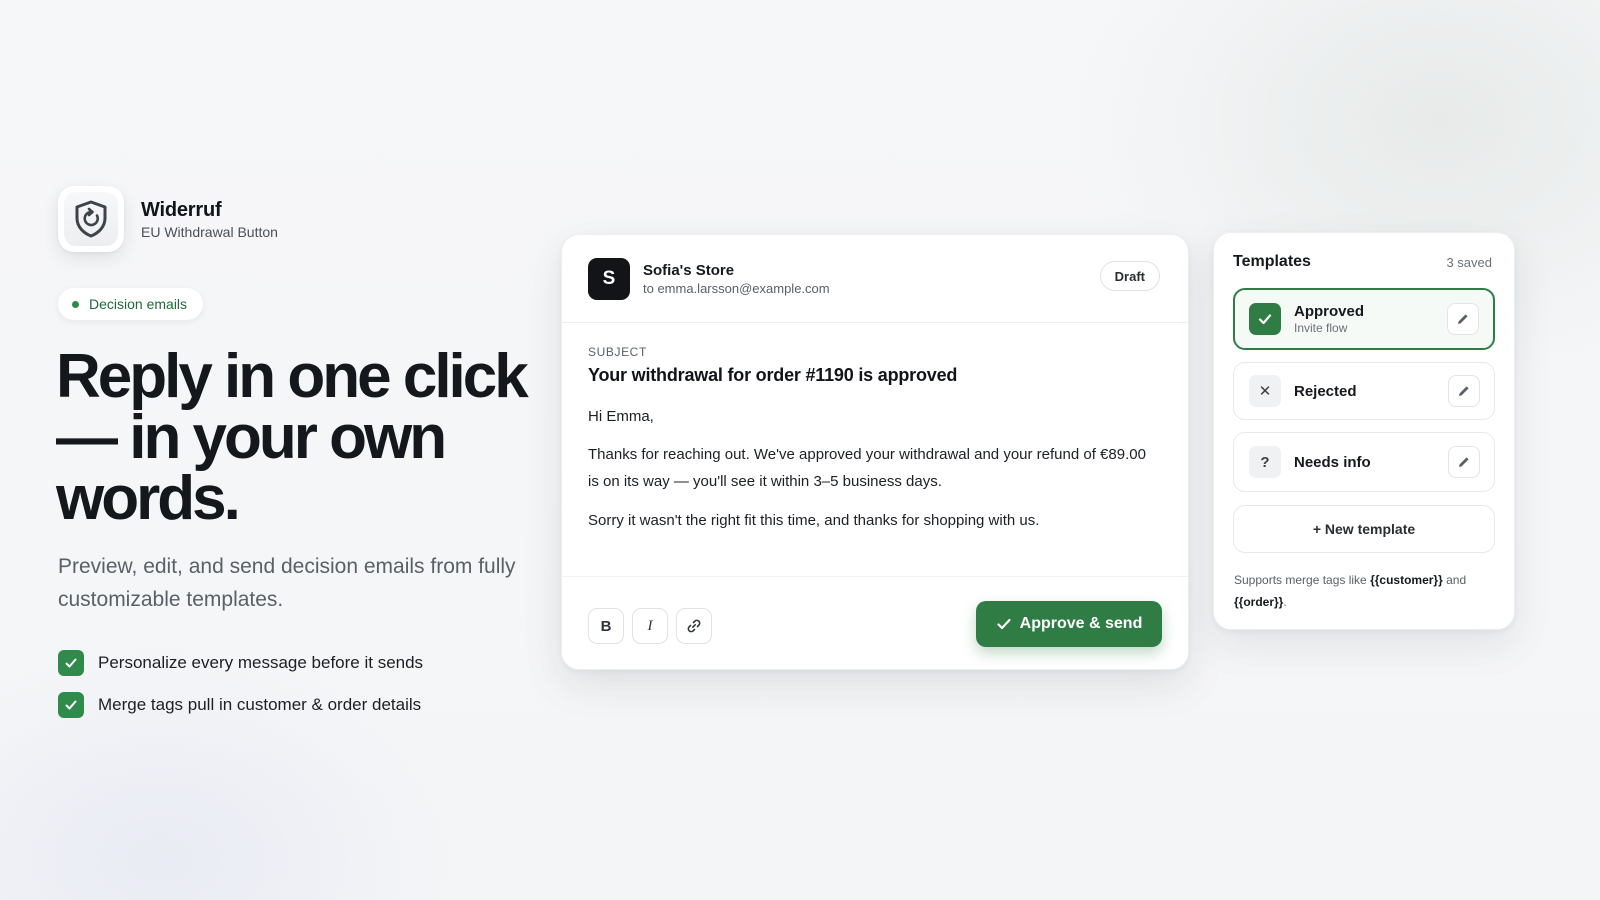 The image size is (1600, 900). What do you see at coordinates (1302, 580) in the screenshot?
I see `note-text: Supports merge tags like` at bounding box center [1302, 580].